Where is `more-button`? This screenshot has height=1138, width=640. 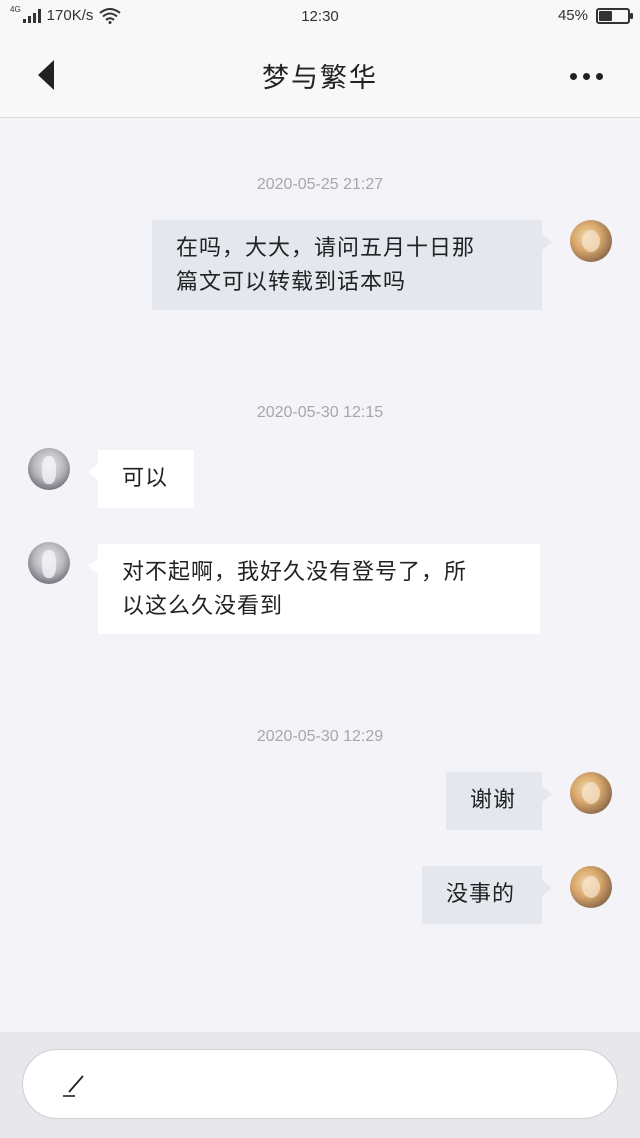 more-button is located at coordinates (587, 76).